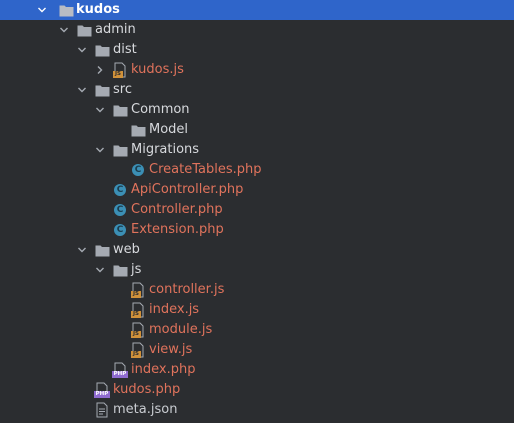 The image size is (514, 423). Describe the element at coordinates (98, 9) in the screenshot. I see `tree-item-label: kudos` at that location.